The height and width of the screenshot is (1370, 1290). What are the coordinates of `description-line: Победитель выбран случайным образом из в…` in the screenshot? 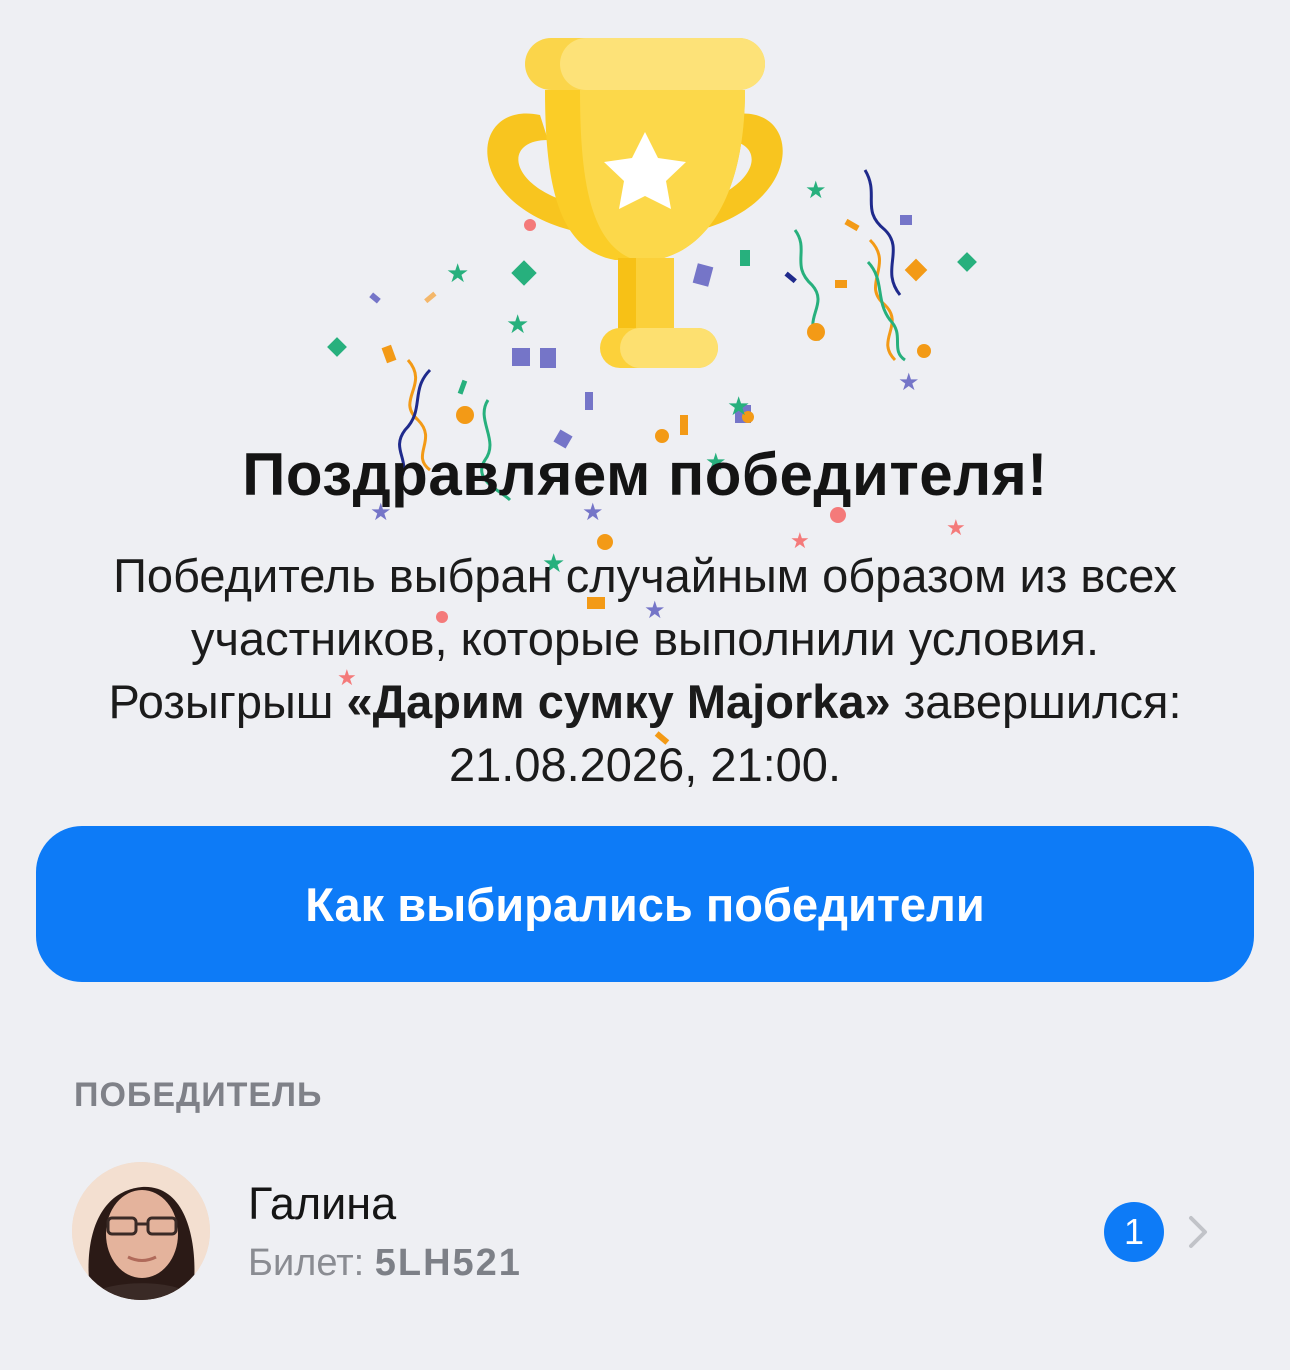 It's located at (645, 575).